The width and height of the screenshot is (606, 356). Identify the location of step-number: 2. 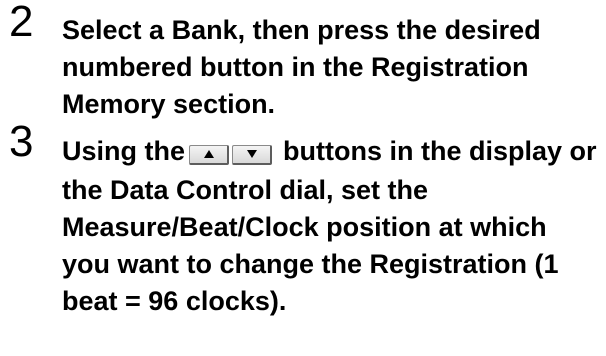
(21, 23).